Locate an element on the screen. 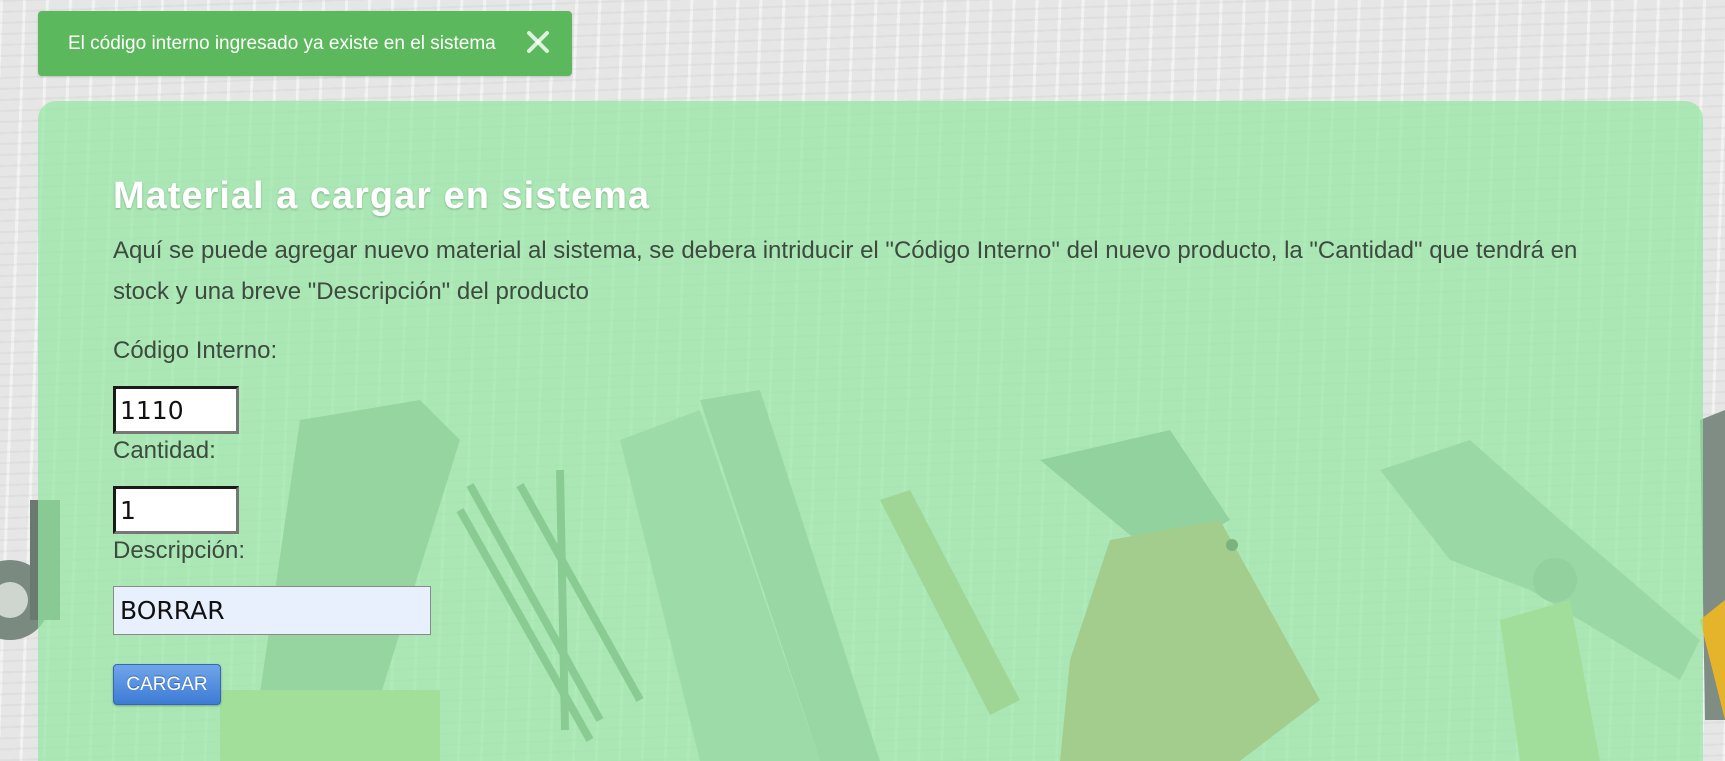 This screenshot has width=1725, height=761. descripcion-label: Descripción: is located at coordinates (179, 550).